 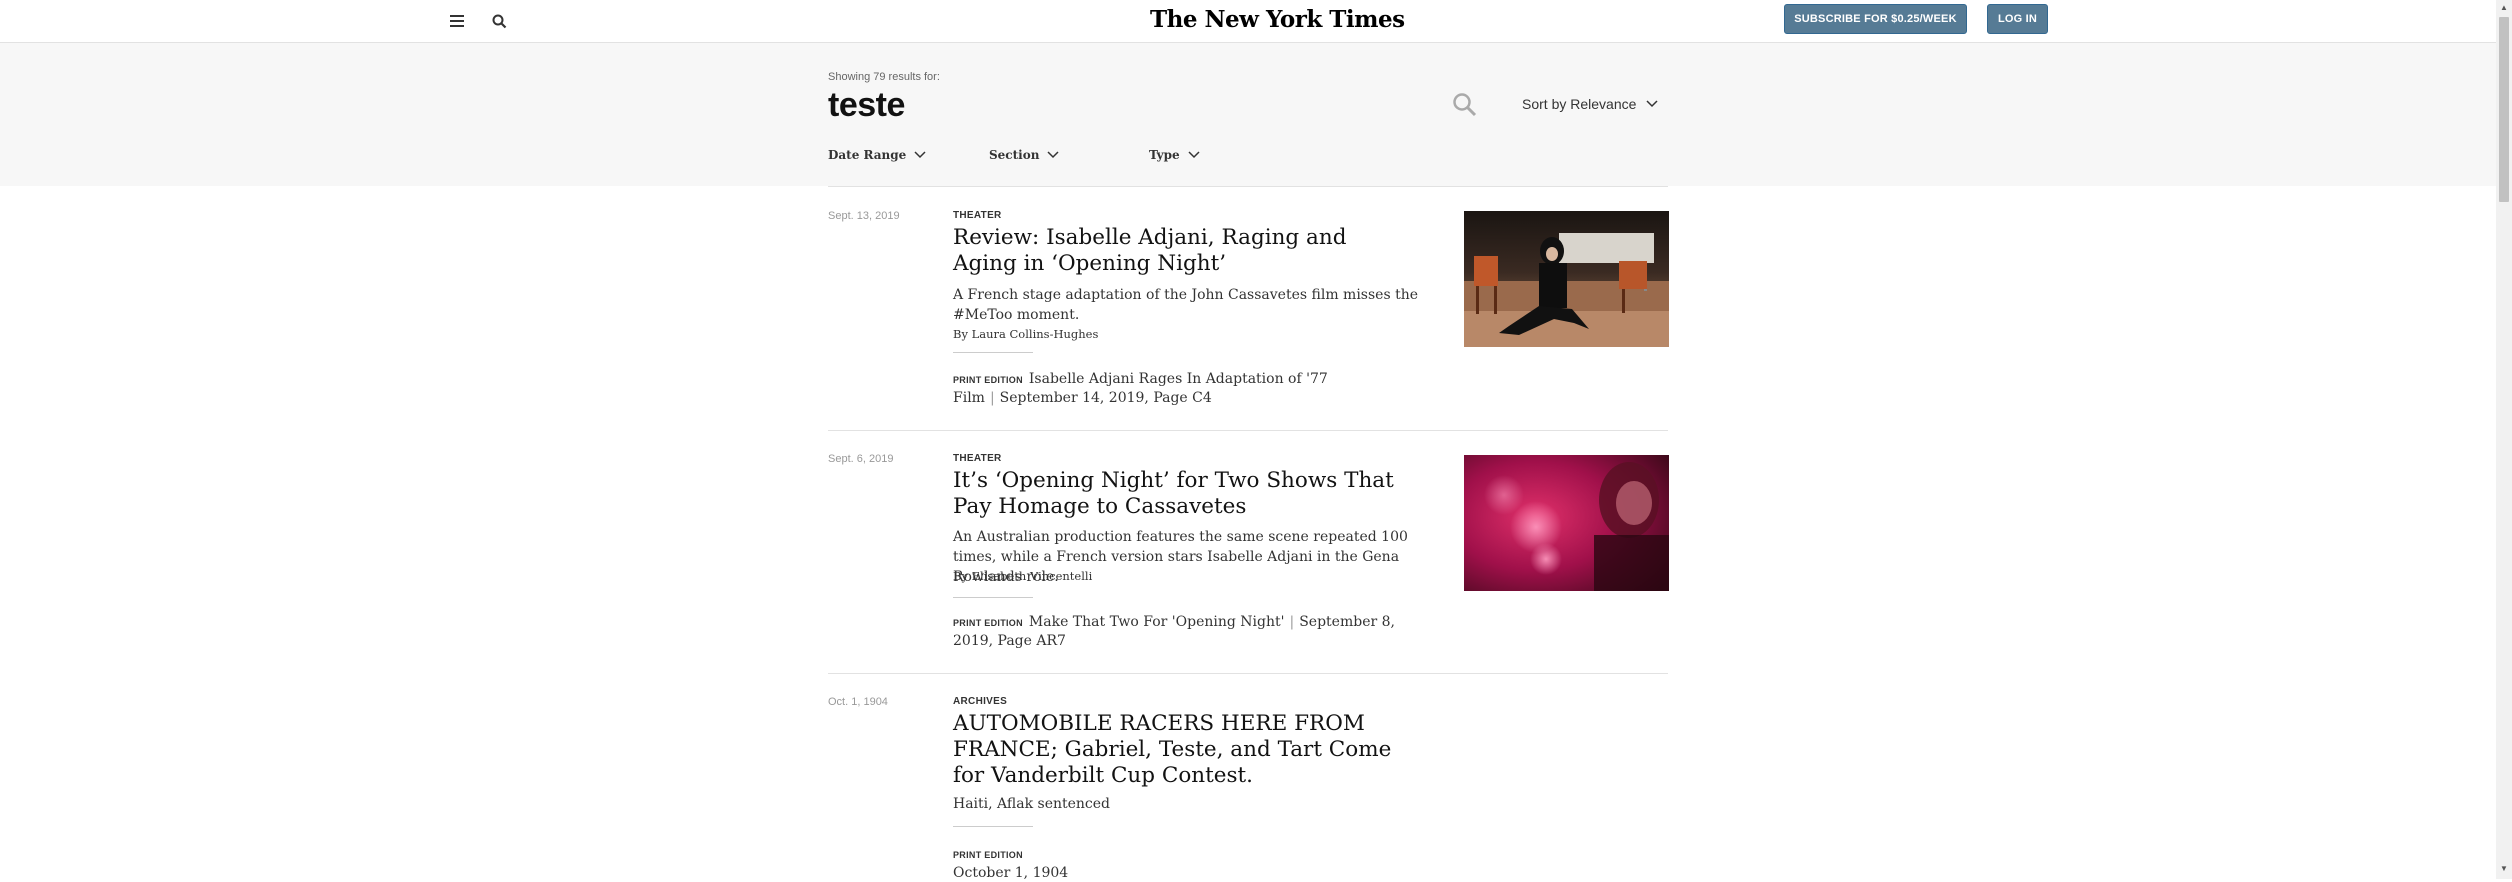 I want to click on subscribe-button: SUBSCRIBE FOR $0.25/WEEK, so click(x=1875, y=19).